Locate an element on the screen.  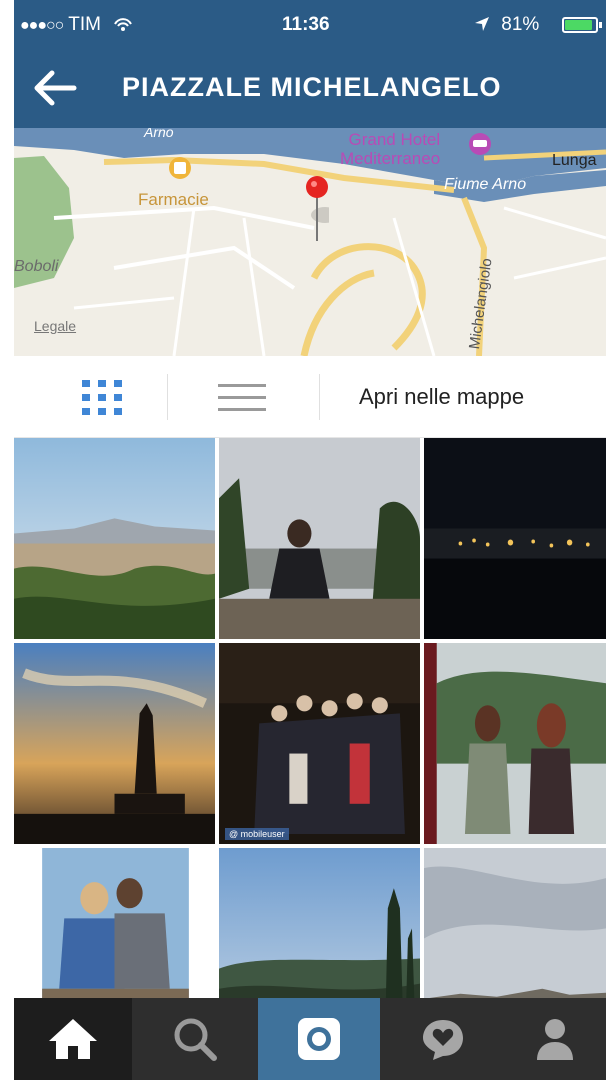
carrier-info: ●●●○○ TIM is located at coordinates (77, 25).